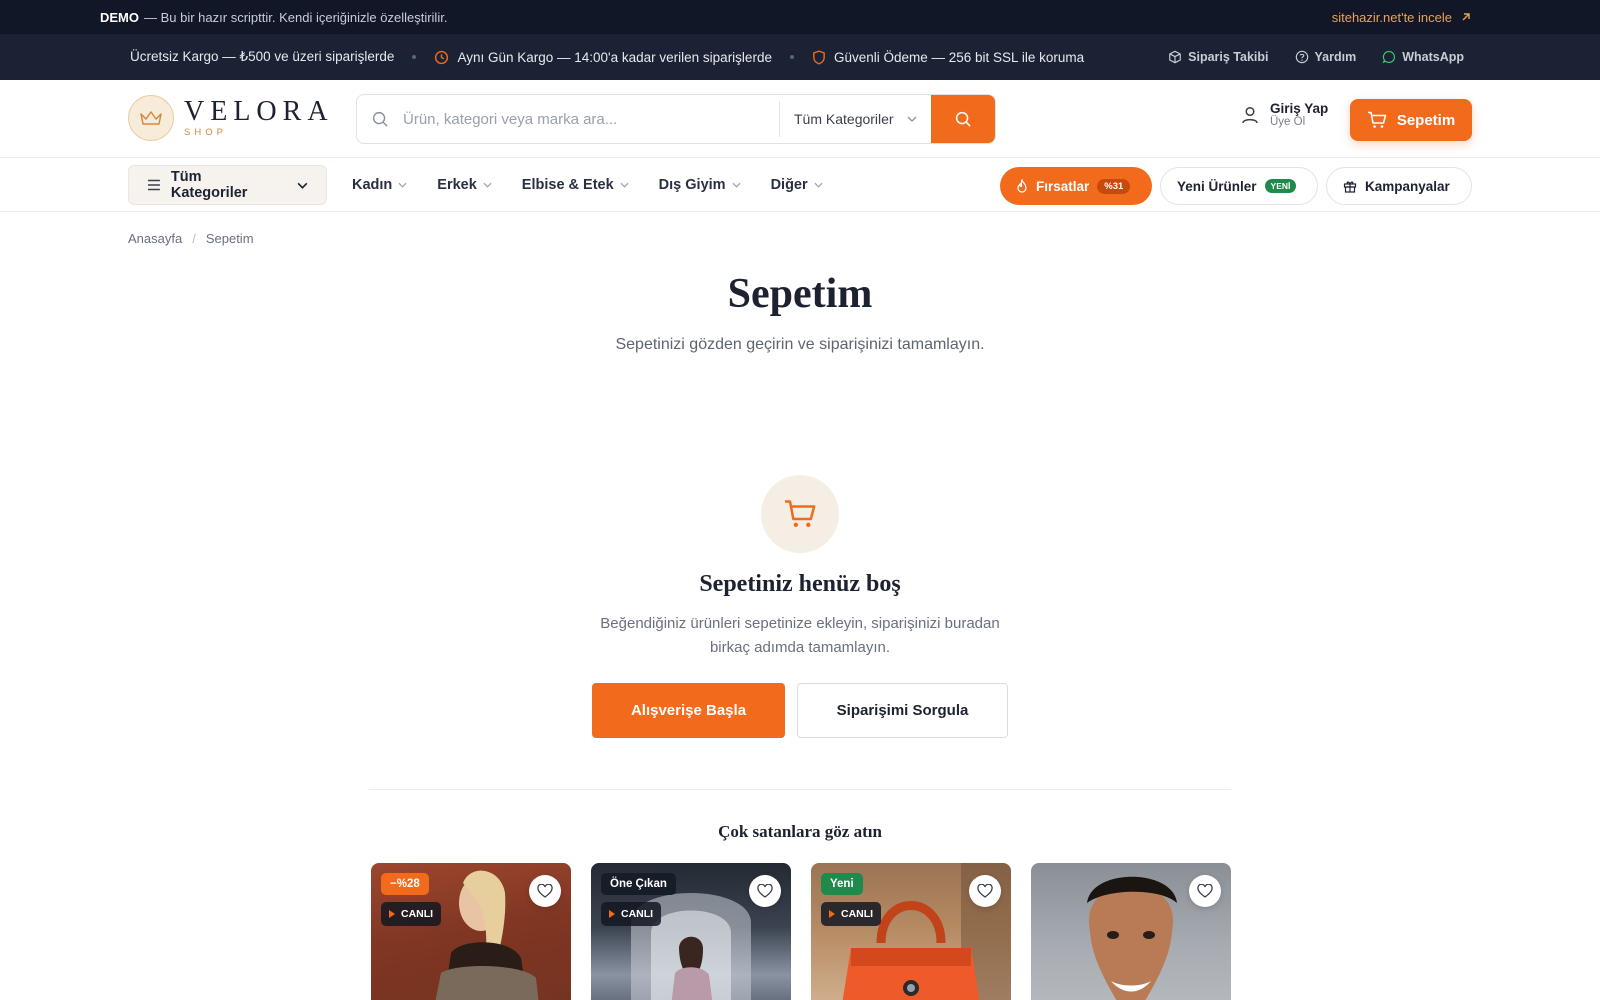  What do you see at coordinates (1228, 57) in the screenshot?
I see `order-tracking-label: Sipariş Takibi` at bounding box center [1228, 57].